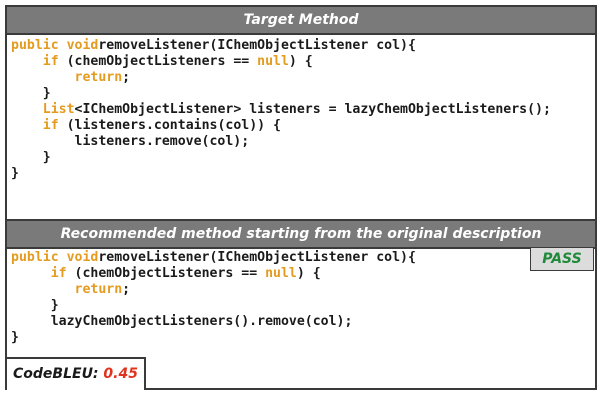  Describe the element at coordinates (58, 109) in the screenshot. I see `code-keyword: List` at that location.